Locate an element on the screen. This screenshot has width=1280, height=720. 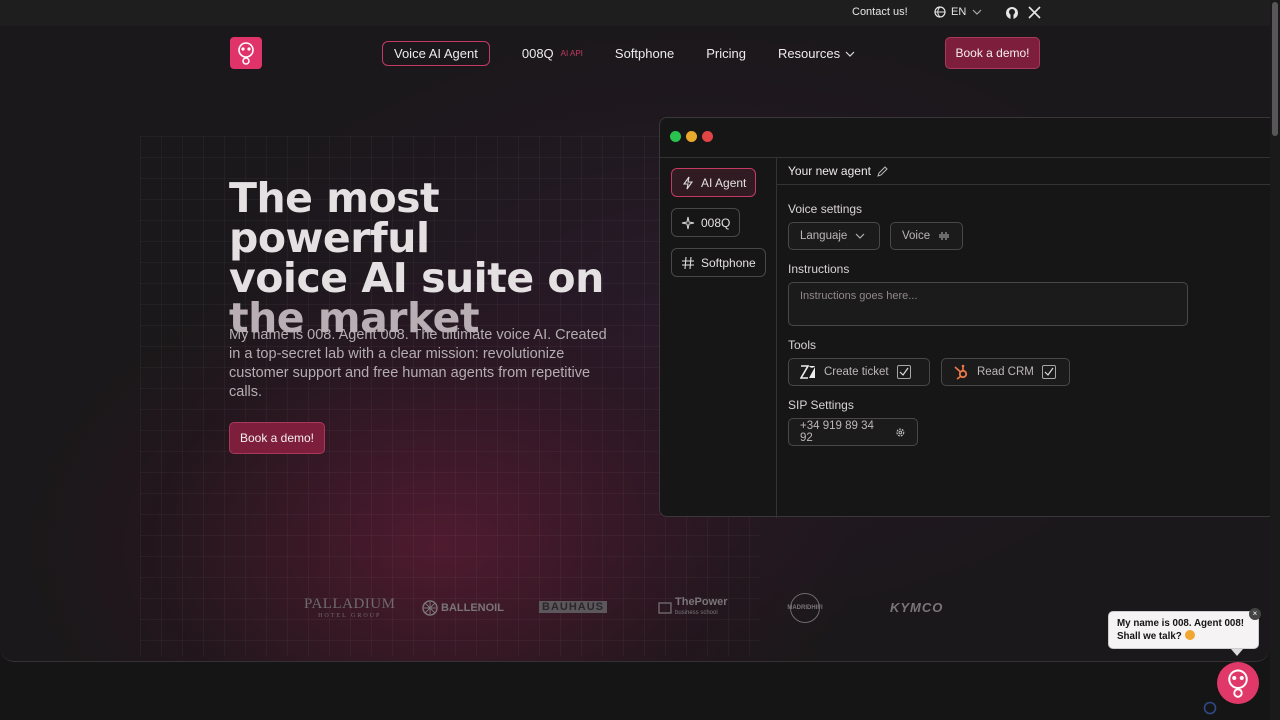
sip-number-field: +34 919 89 34 92 is located at coordinates (853, 432).